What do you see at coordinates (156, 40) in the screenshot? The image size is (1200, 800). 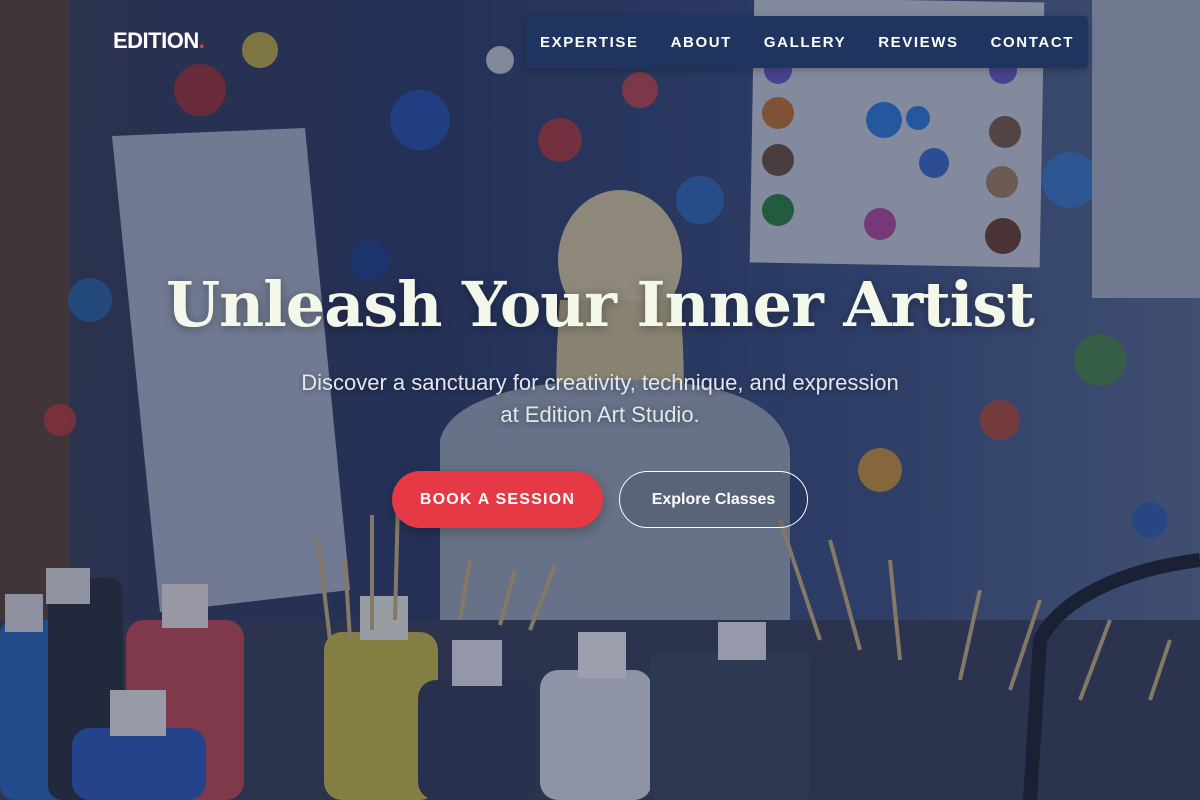 I see `brand-name: EDITION` at bounding box center [156, 40].